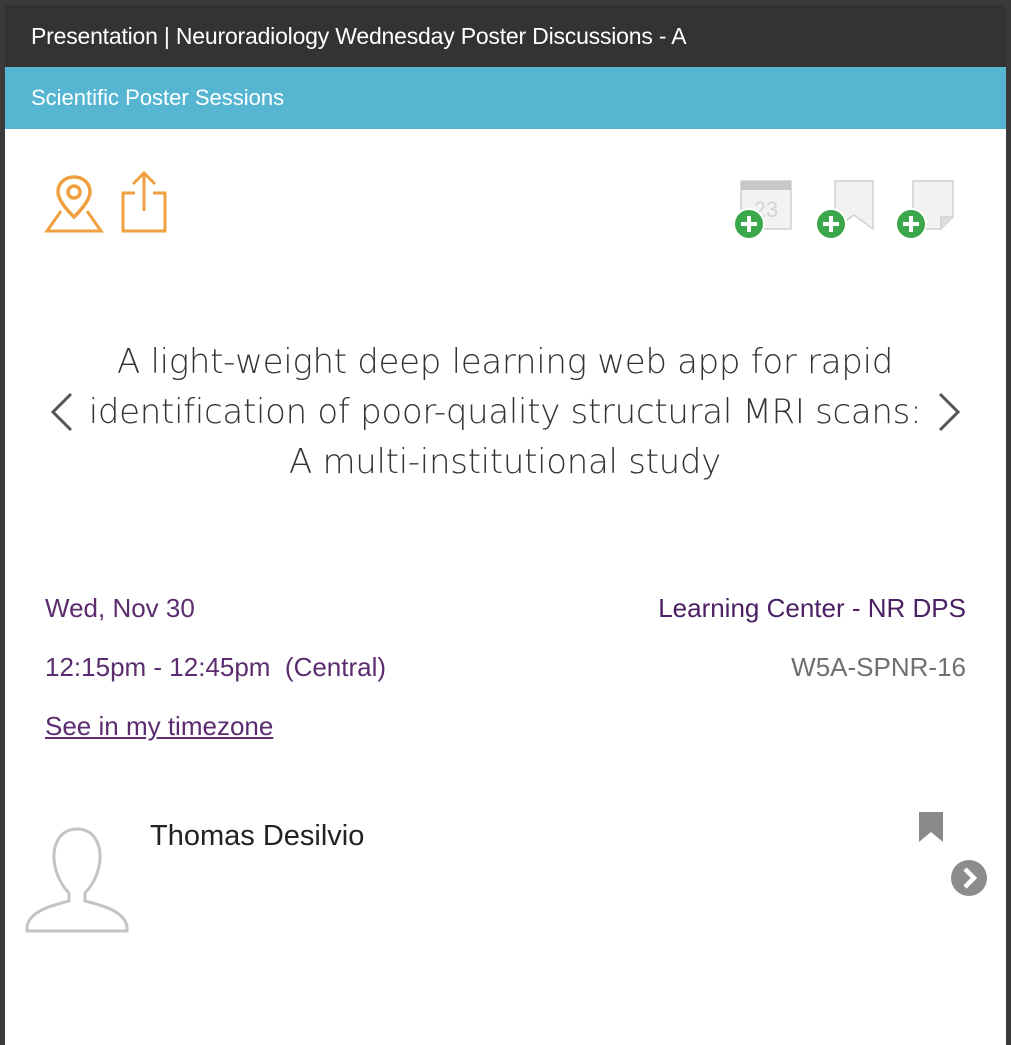 This screenshot has width=1011, height=1045. What do you see at coordinates (74, 204) in the screenshot?
I see `map-pin-icon` at bounding box center [74, 204].